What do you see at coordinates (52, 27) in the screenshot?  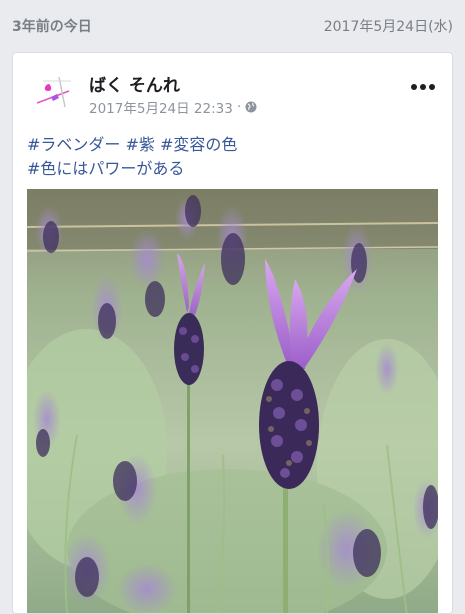 I see `years-ago-label: 3年前の今日` at bounding box center [52, 27].